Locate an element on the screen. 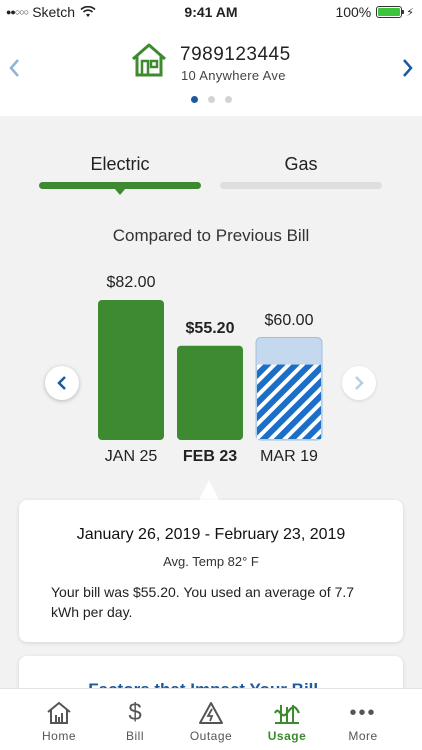  chart-next-button is located at coordinates (359, 383).